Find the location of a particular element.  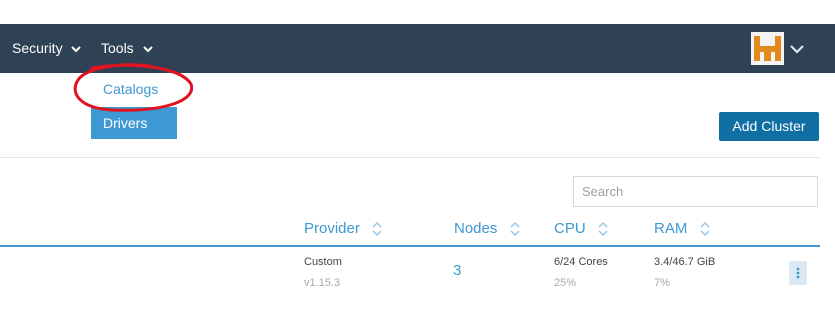

section-divider is located at coordinates (410, 157).